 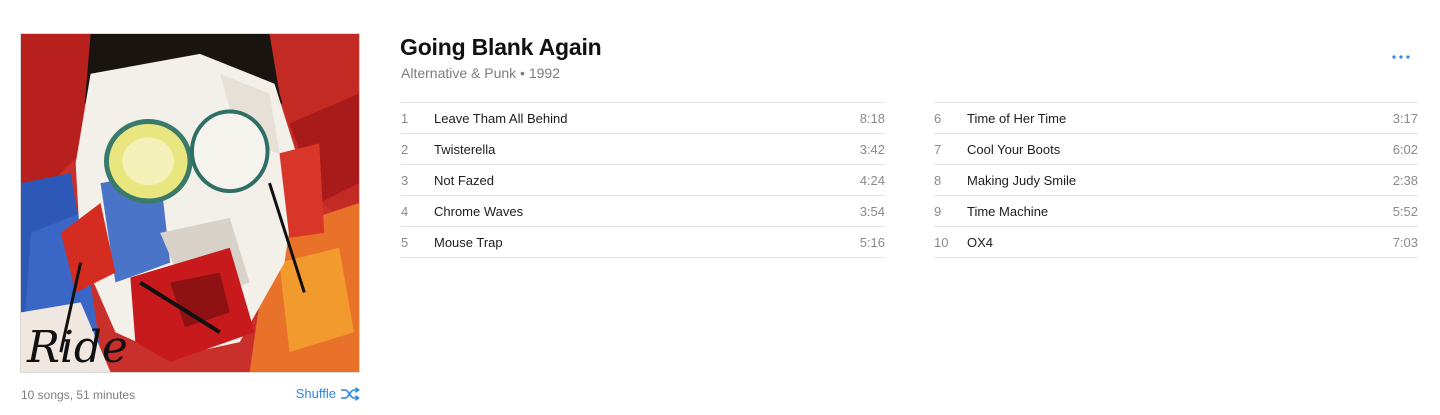 I want to click on track-number: 4, so click(x=405, y=211).